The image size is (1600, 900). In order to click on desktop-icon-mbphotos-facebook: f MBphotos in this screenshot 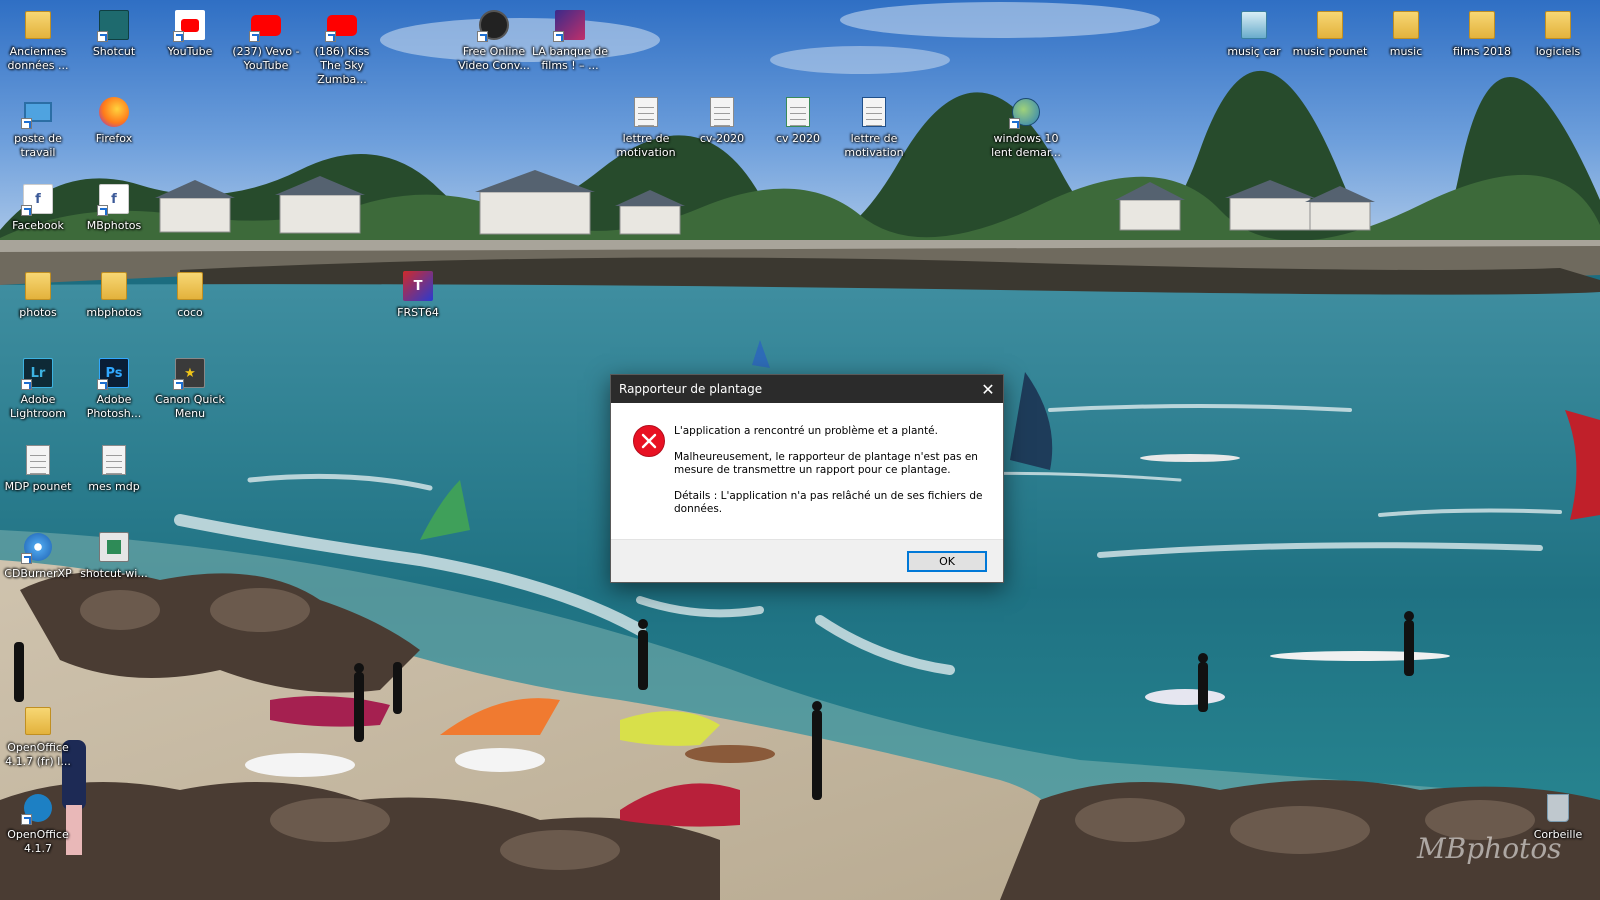, I will do `click(114, 205)`.